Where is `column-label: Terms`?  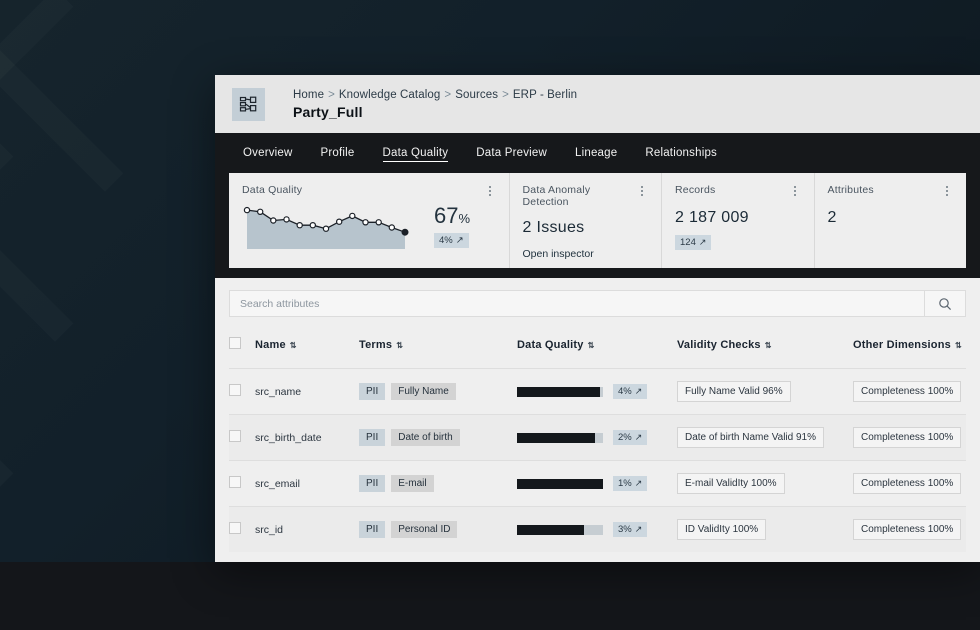
column-label: Terms is located at coordinates (376, 344).